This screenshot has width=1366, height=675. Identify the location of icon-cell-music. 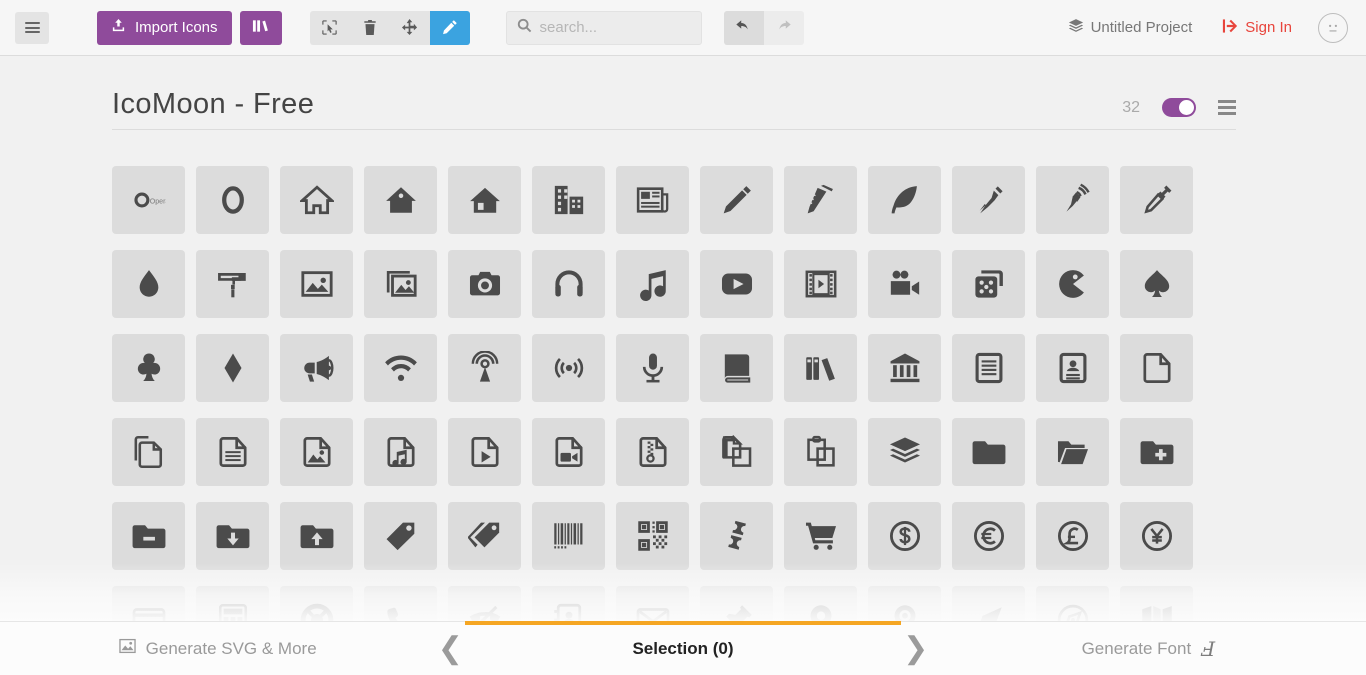
(652, 284).